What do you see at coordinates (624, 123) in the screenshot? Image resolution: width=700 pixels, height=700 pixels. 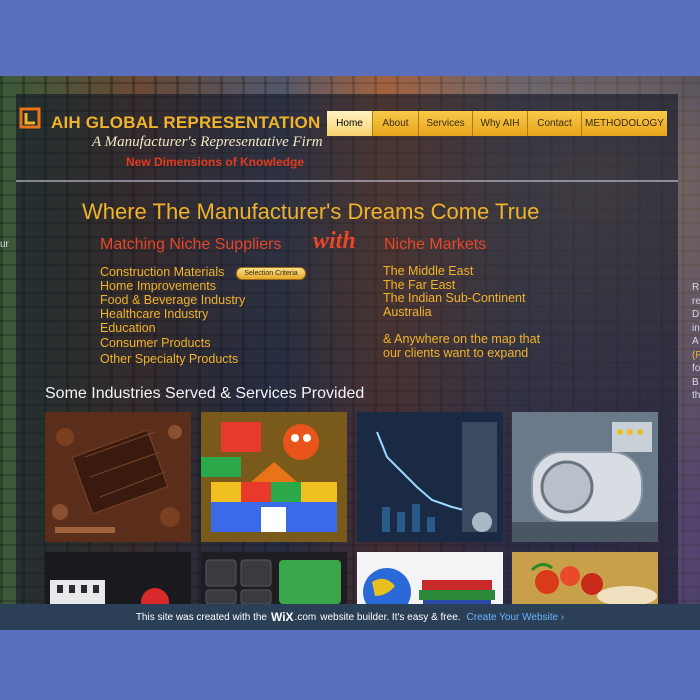 I see `nav-methodology: METHODOLOGY` at bounding box center [624, 123].